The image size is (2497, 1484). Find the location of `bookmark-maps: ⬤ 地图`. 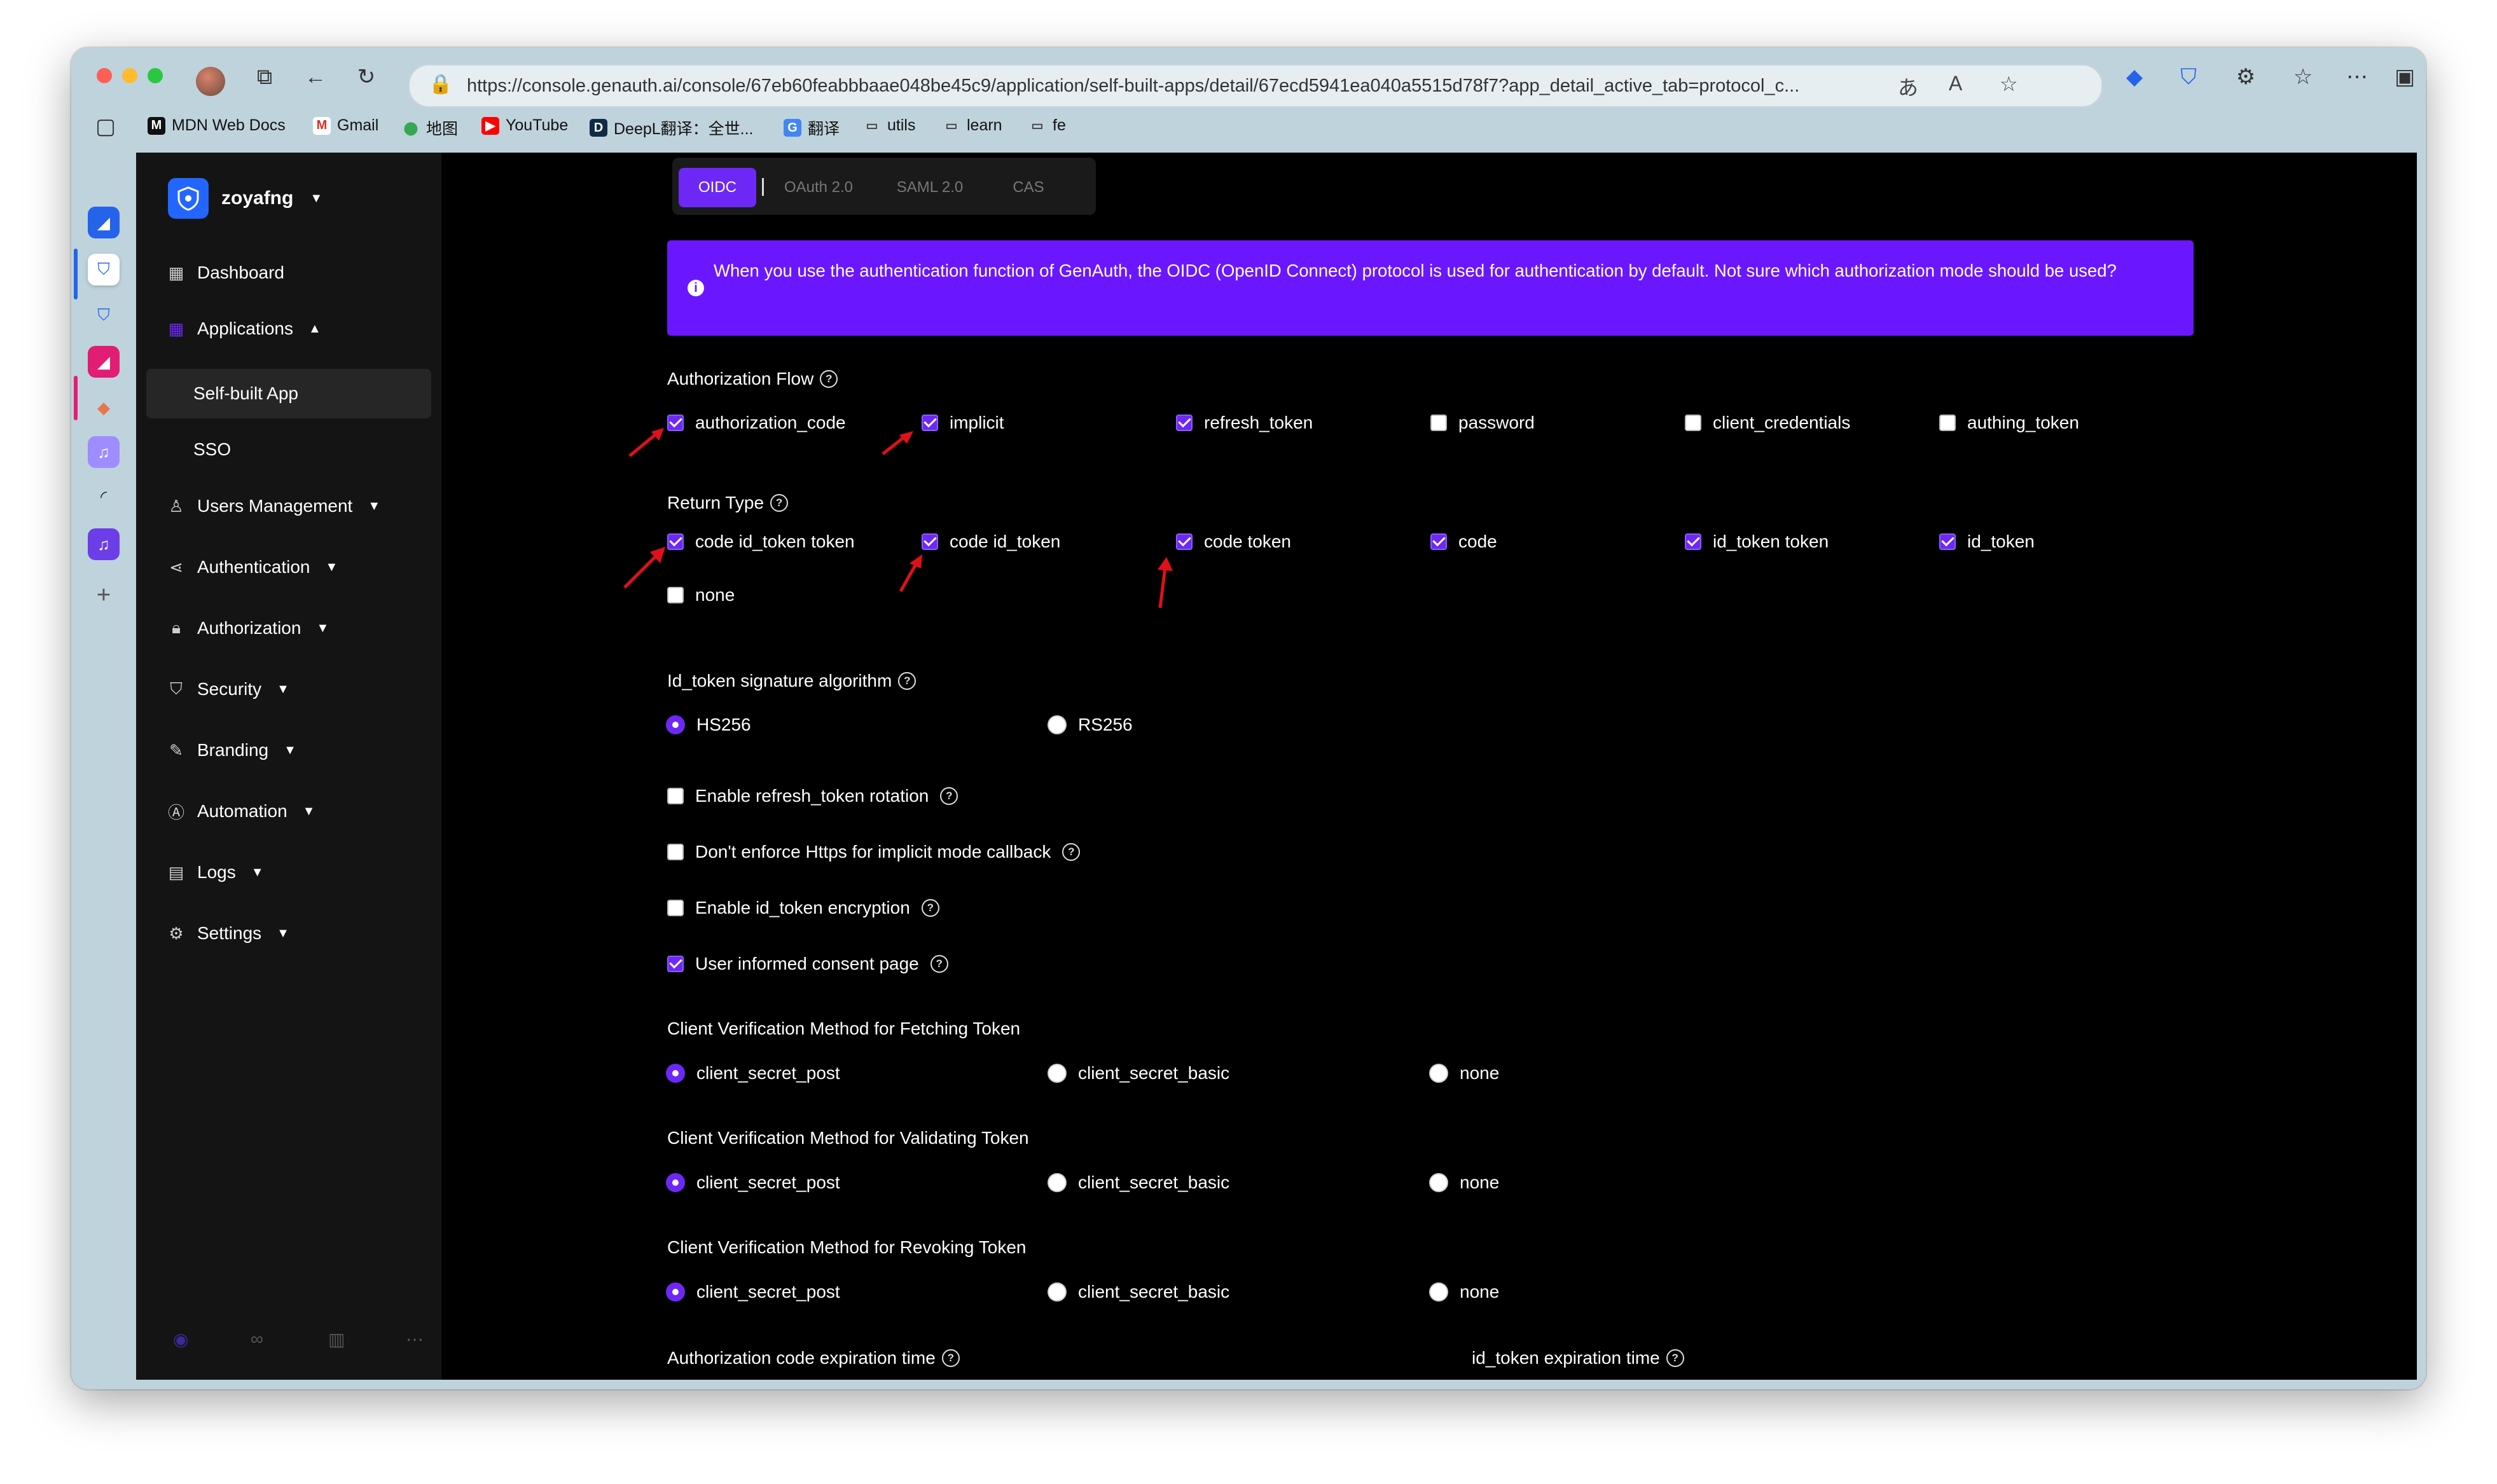

bookmark-maps: ⬤ 地图 is located at coordinates (430, 127).